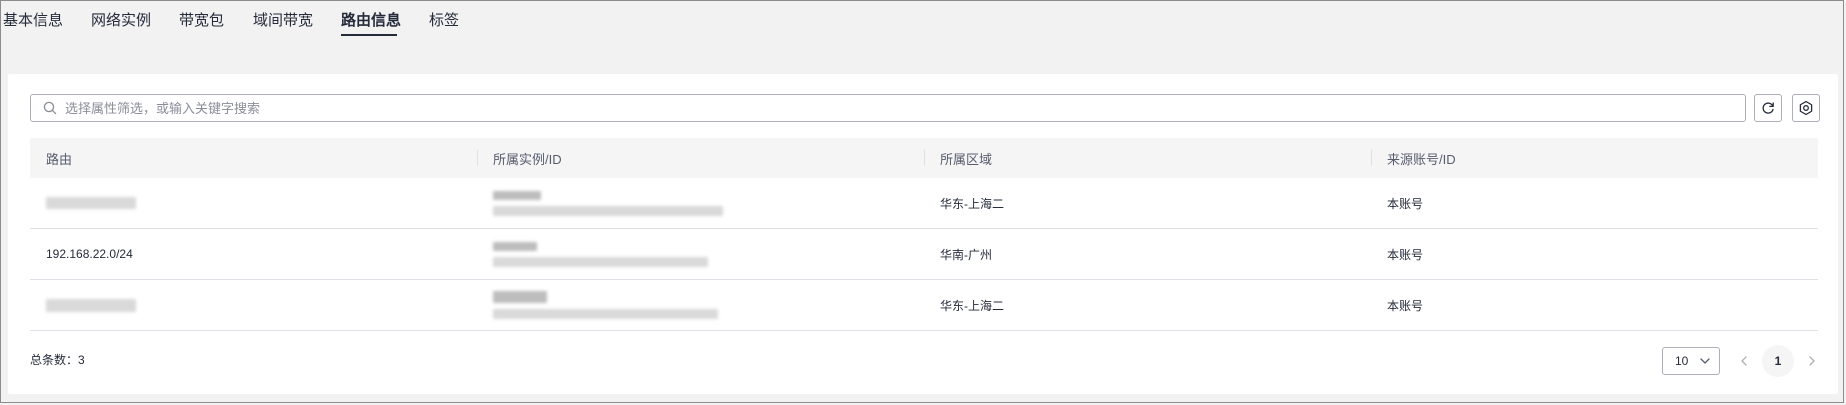 This screenshot has width=1846, height=405. Describe the element at coordinates (1594, 158) in the screenshot. I see `column-header-account: 来源账号/ID` at that location.